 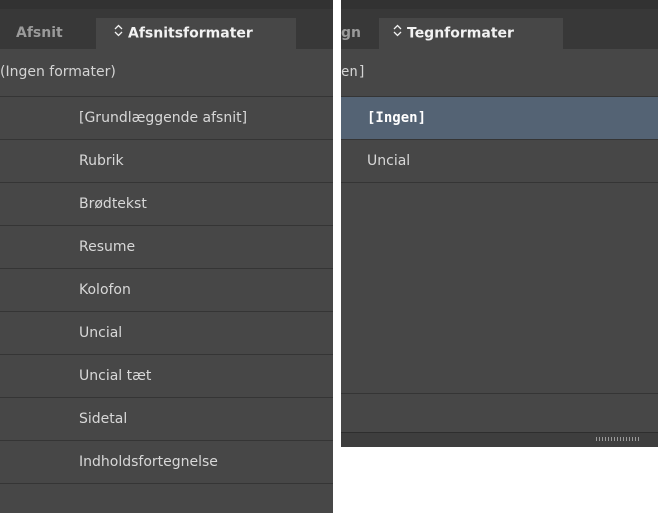 I want to click on style-label: [Grundlæggende afsnit], so click(x=163, y=118).